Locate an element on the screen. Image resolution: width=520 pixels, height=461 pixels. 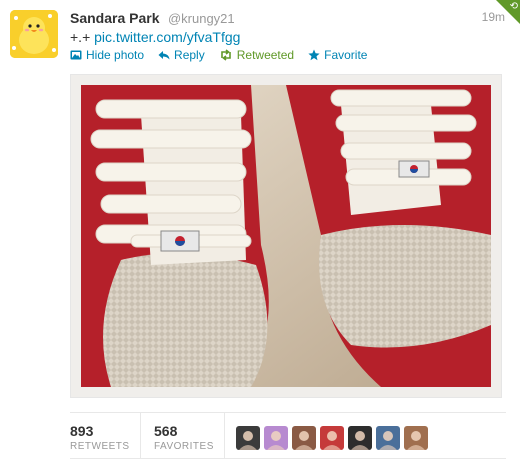
tweet-stats: 893 RETWEETS 568 FAVORITES is located at coordinates (288, 435).